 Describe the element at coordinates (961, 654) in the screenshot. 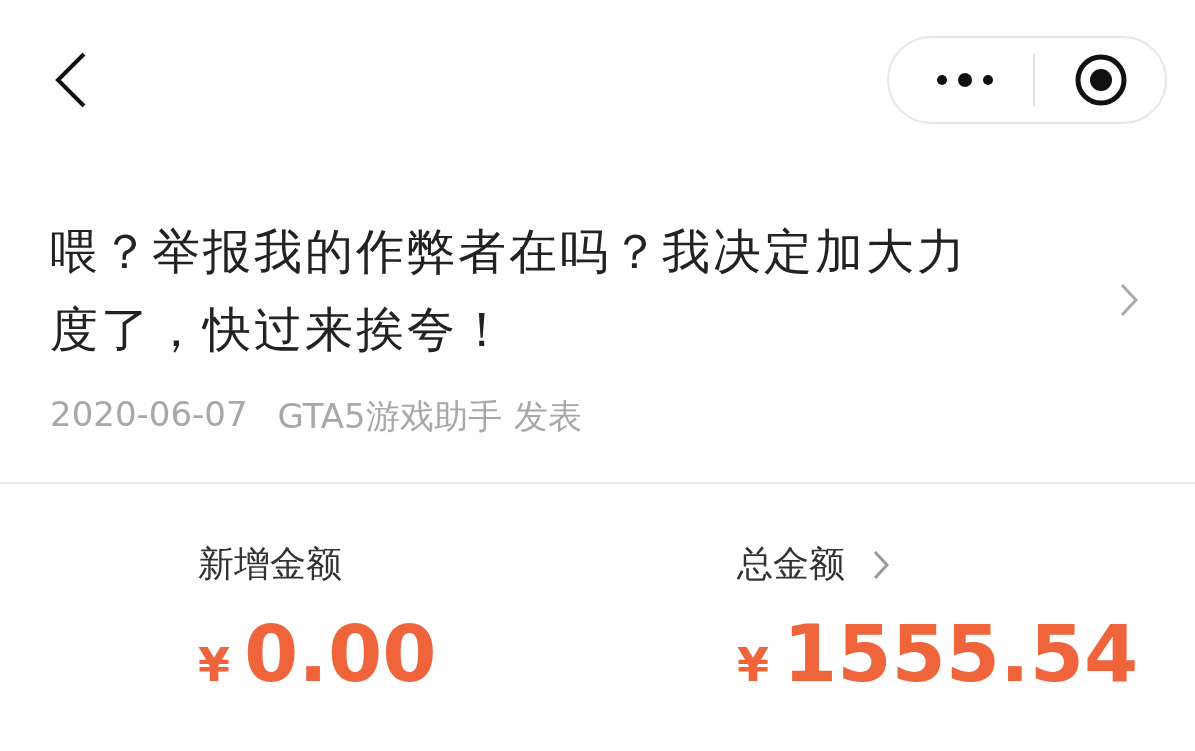

I see `amount-value: 1555.54` at that location.